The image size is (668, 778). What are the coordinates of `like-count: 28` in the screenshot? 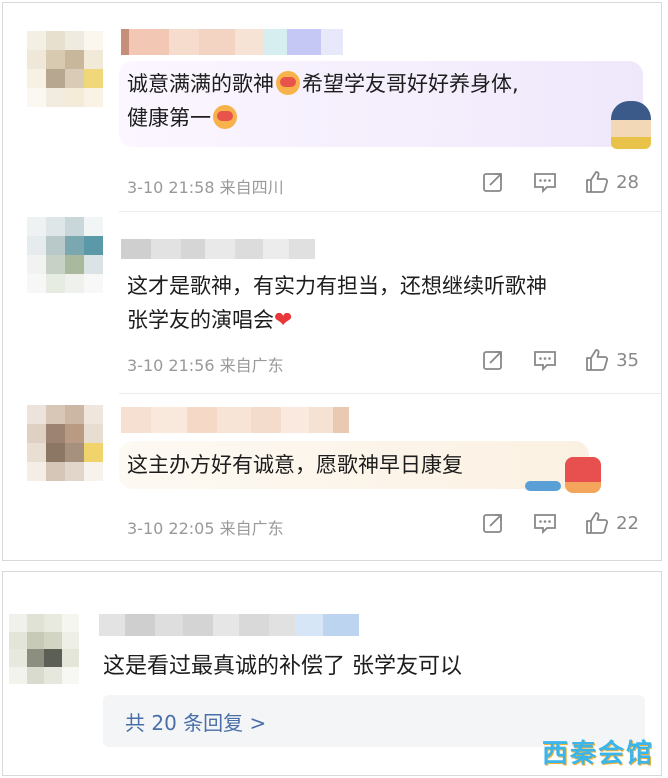 It's located at (627, 182).